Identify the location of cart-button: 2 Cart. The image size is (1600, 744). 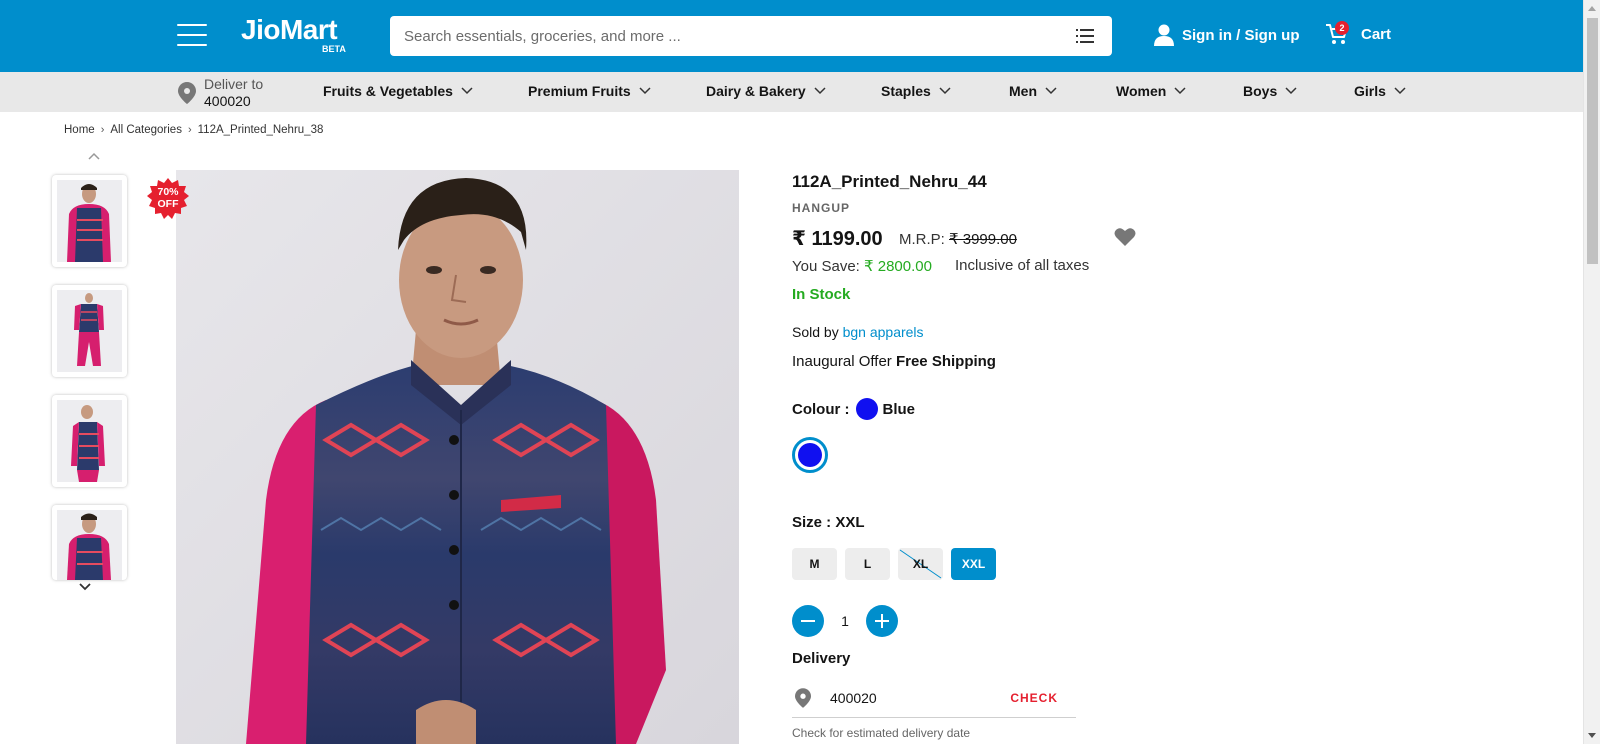
(1358, 33).